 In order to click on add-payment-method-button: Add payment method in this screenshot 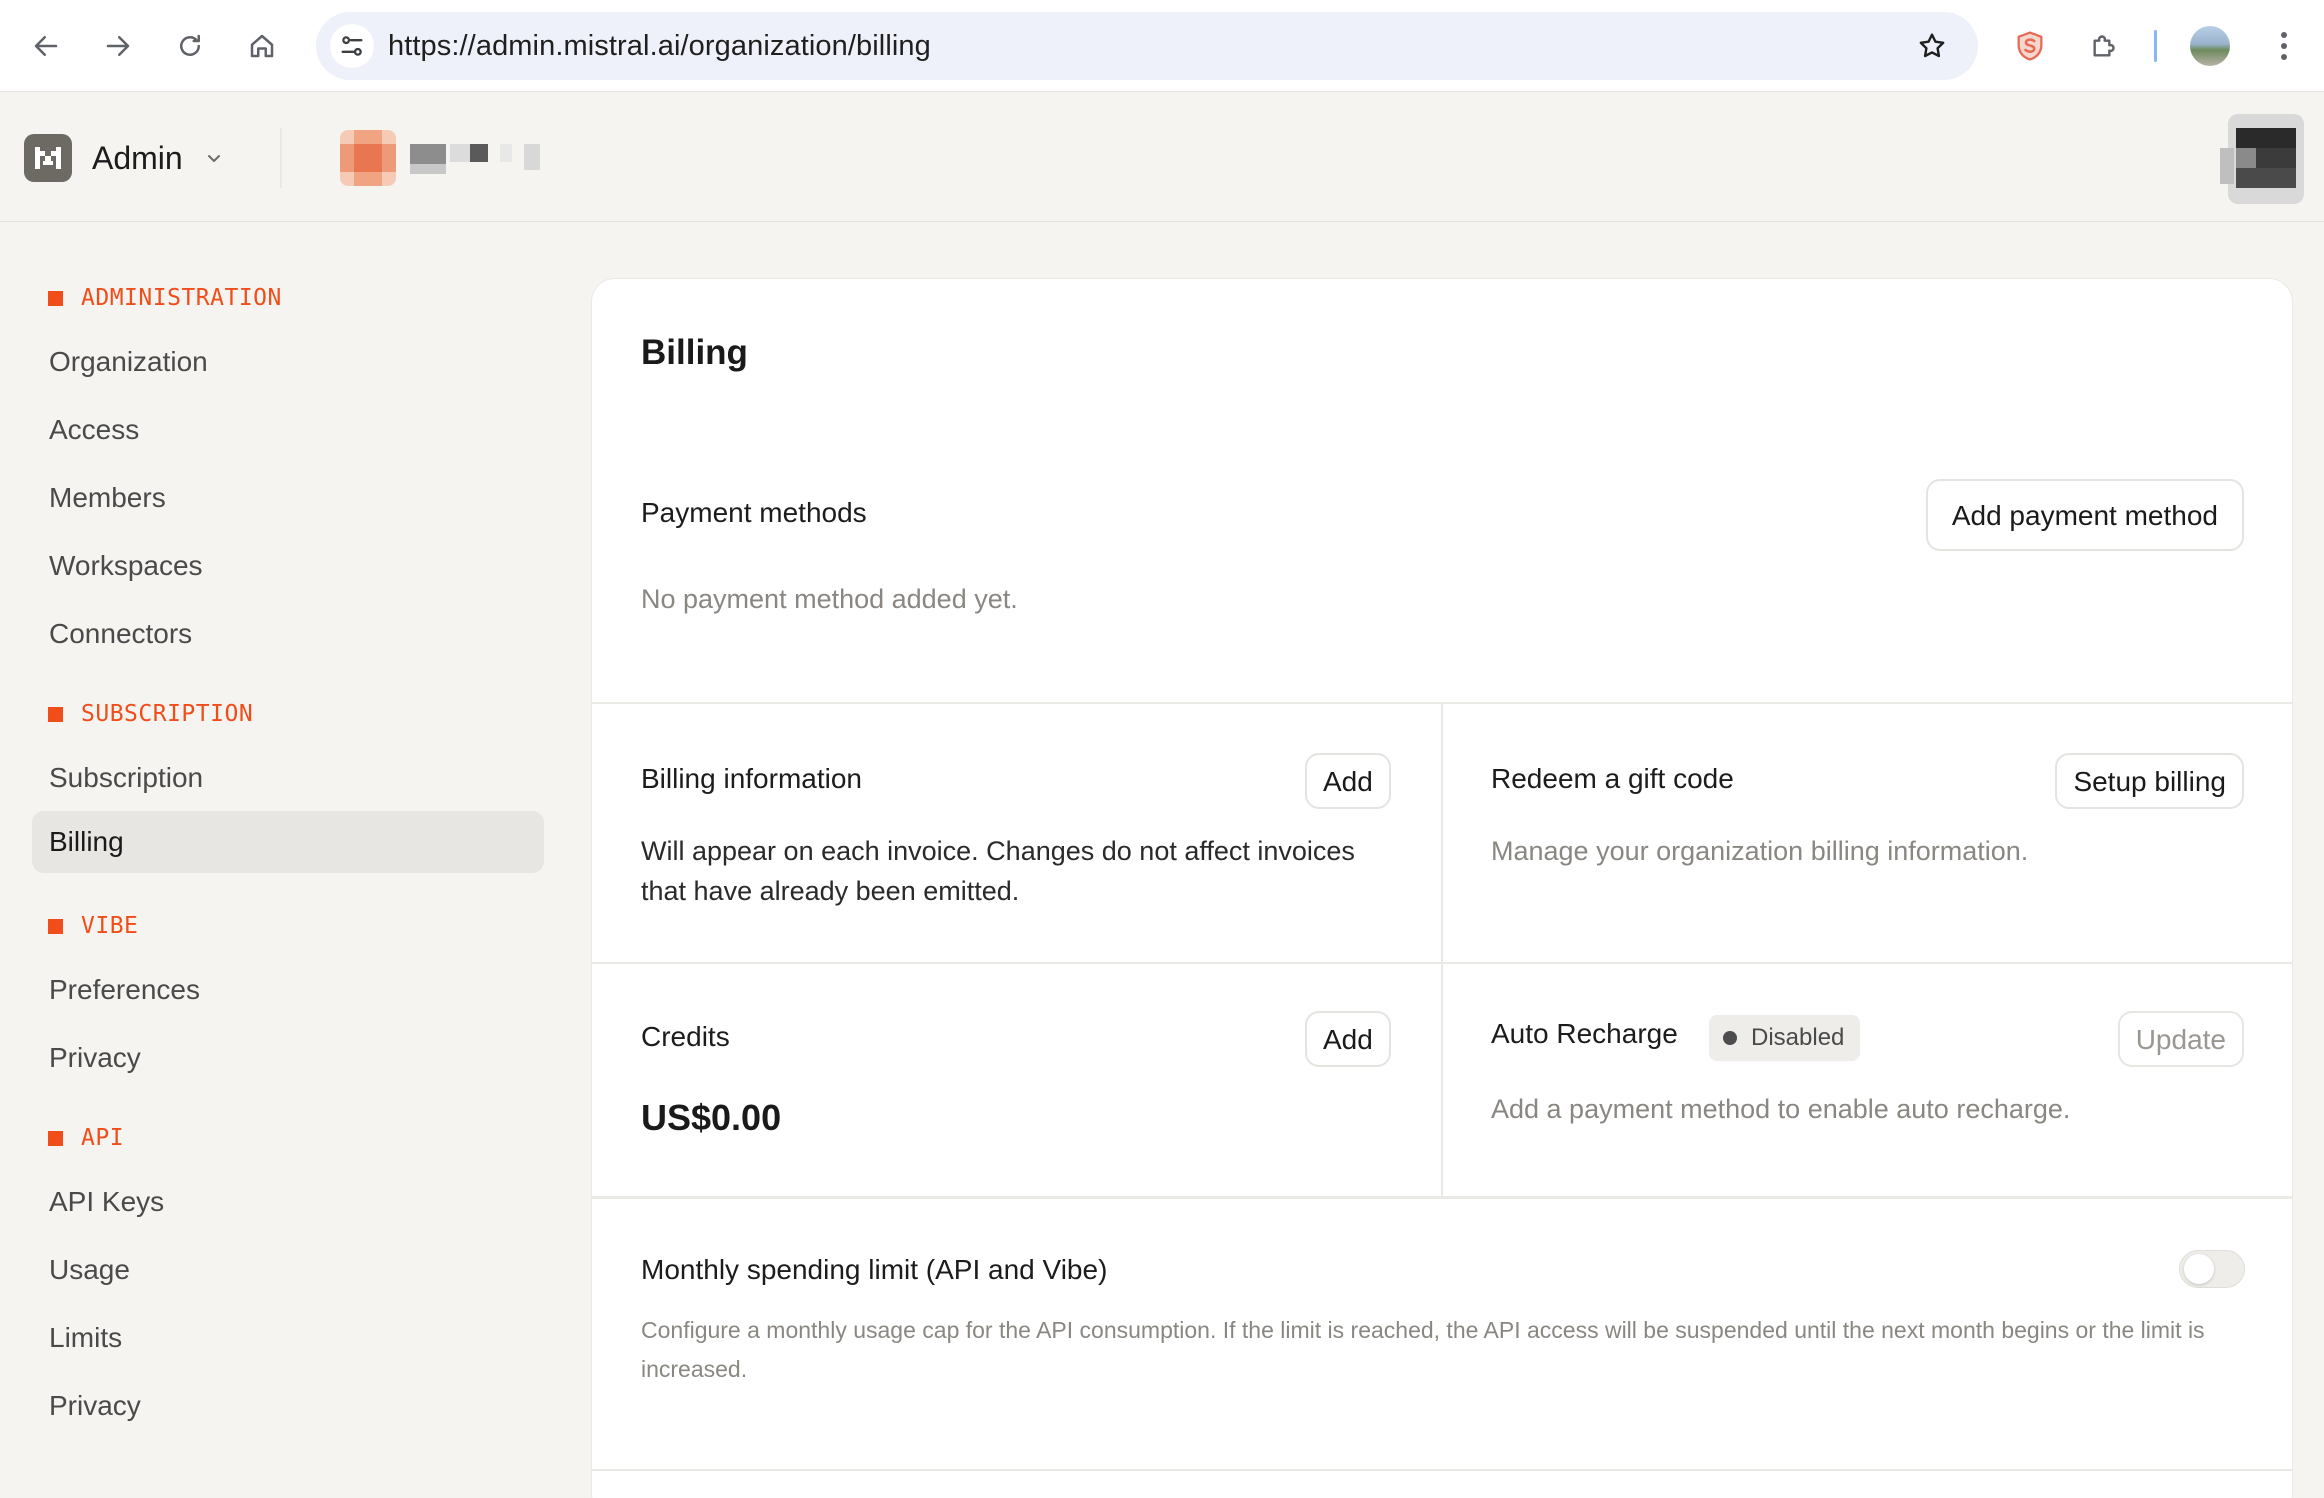, I will do `click(2084, 515)`.